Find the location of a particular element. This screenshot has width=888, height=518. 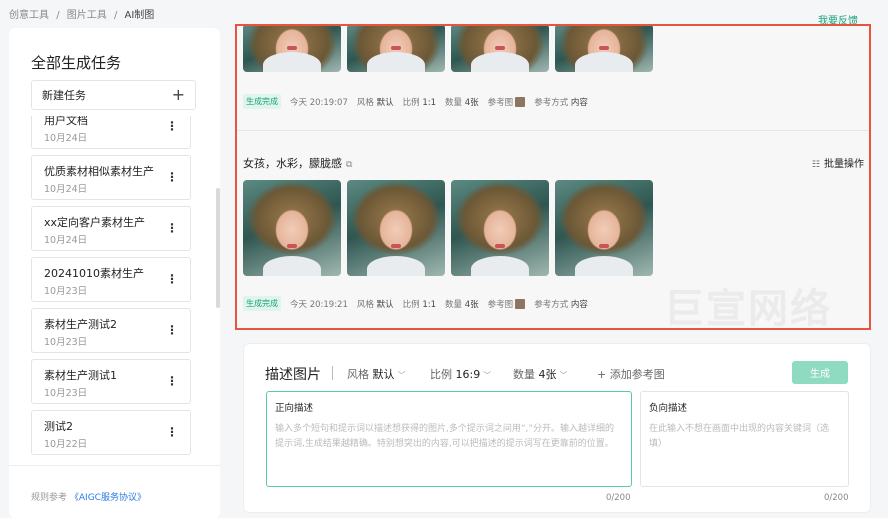

breadcrumb: 创意工具 / 图片工具 / AI制图 is located at coordinates (83, 13).